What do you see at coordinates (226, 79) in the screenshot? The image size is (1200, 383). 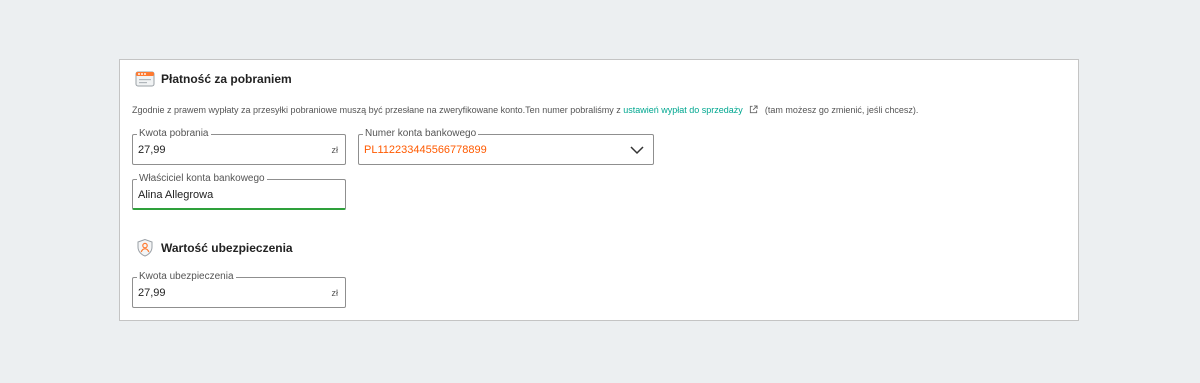 I see `cod-section-title: Płatność za pobraniem` at bounding box center [226, 79].